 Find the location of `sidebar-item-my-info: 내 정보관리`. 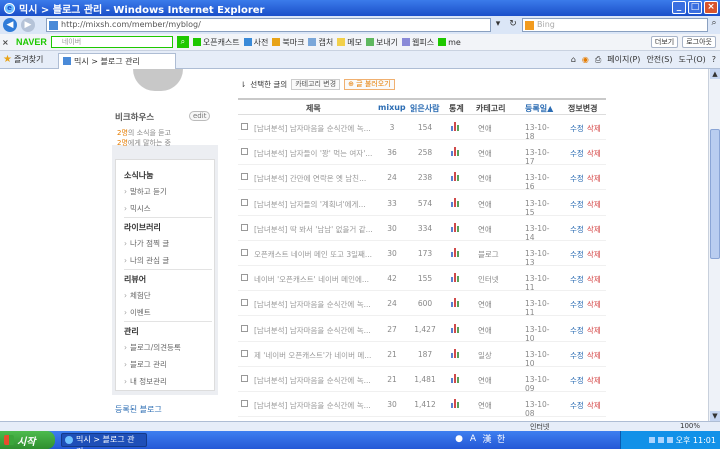

sidebar-item-my-info: 내 정보관리 is located at coordinates (145, 381).